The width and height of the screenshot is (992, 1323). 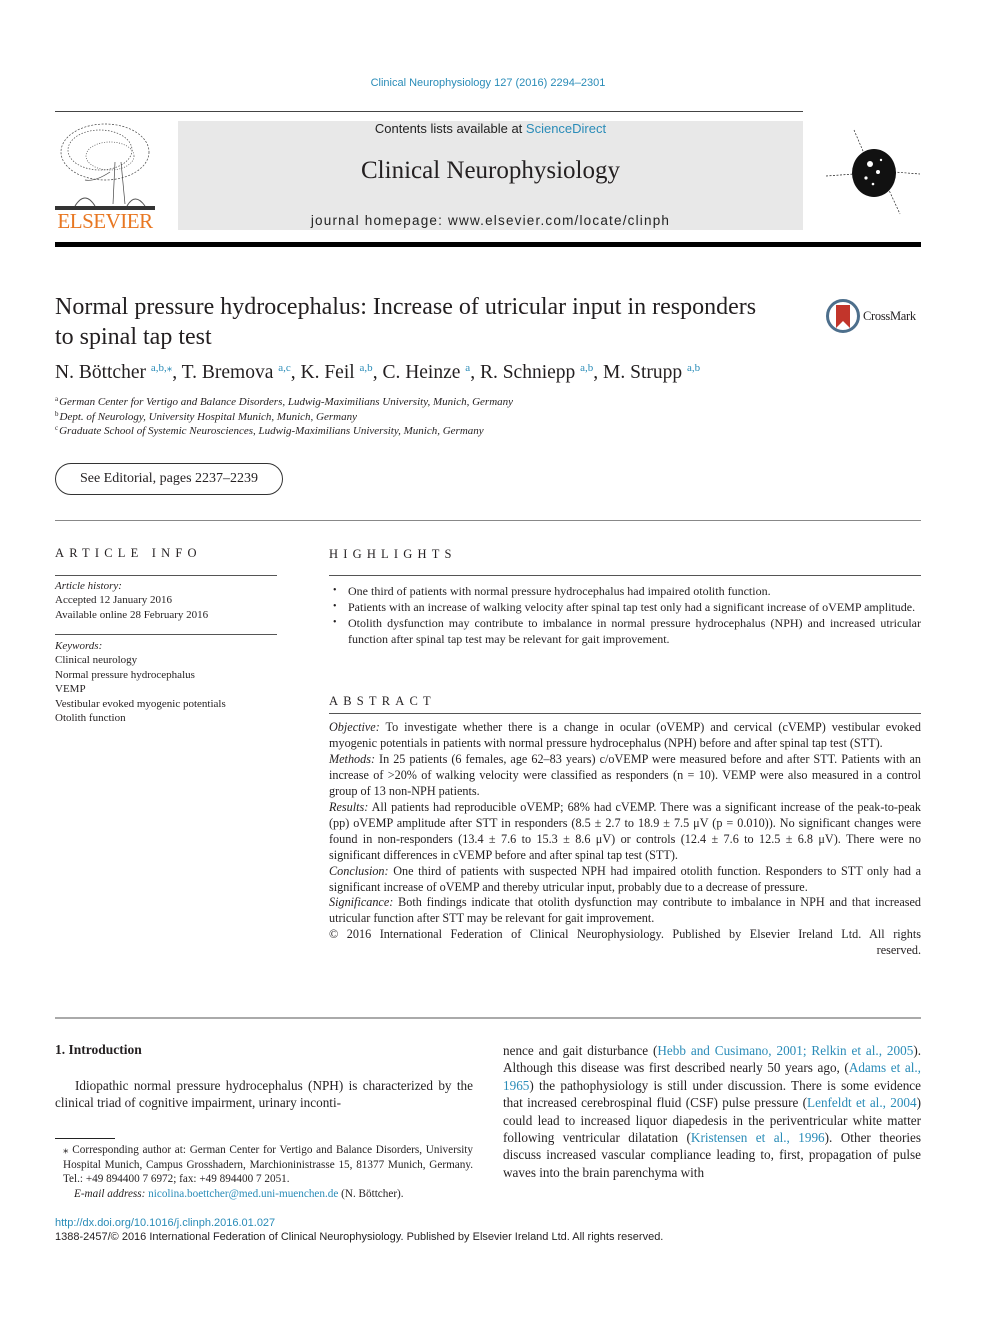 What do you see at coordinates (429, 111) in the screenshot?
I see `header-rule` at bounding box center [429, 111].